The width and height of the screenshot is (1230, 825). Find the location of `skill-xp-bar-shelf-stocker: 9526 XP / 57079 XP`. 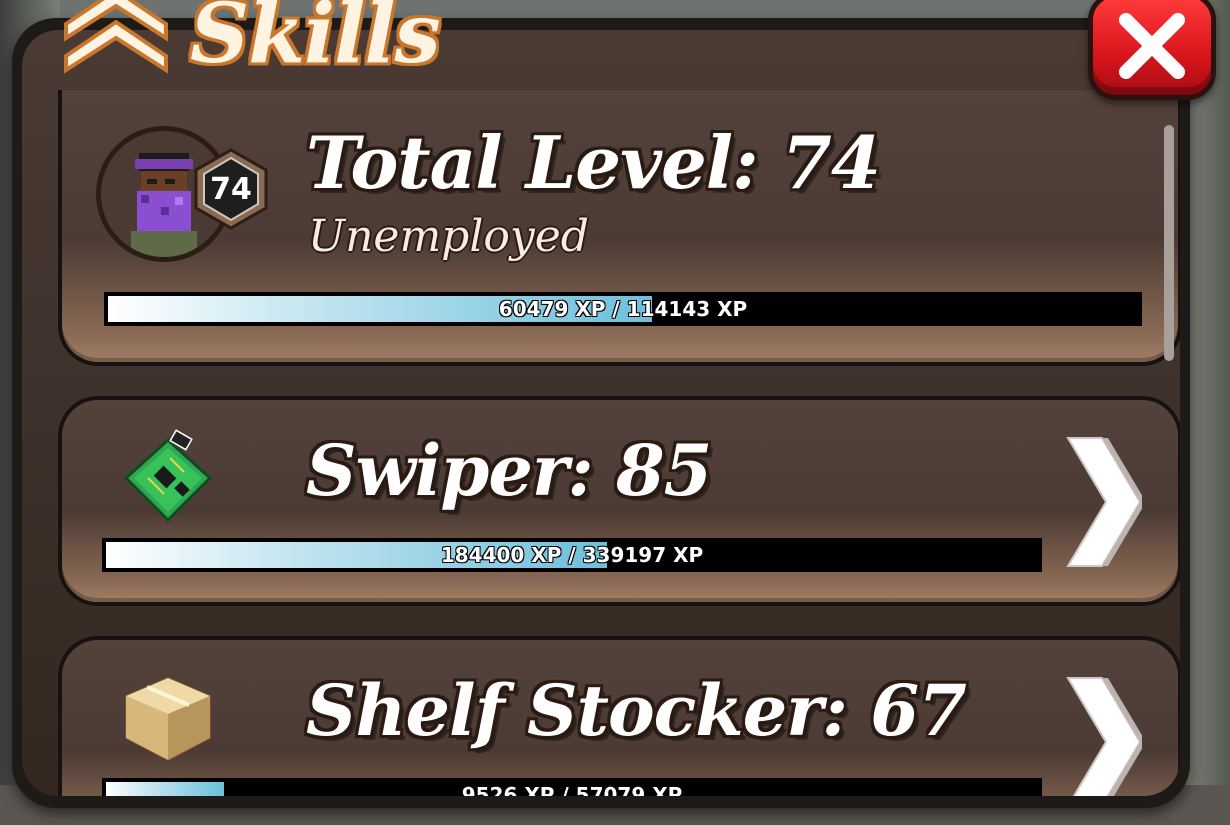

skill-xp-bar-shelf-stocker: 9526 XP / 57079 XP is located at coordinates (572, 787).